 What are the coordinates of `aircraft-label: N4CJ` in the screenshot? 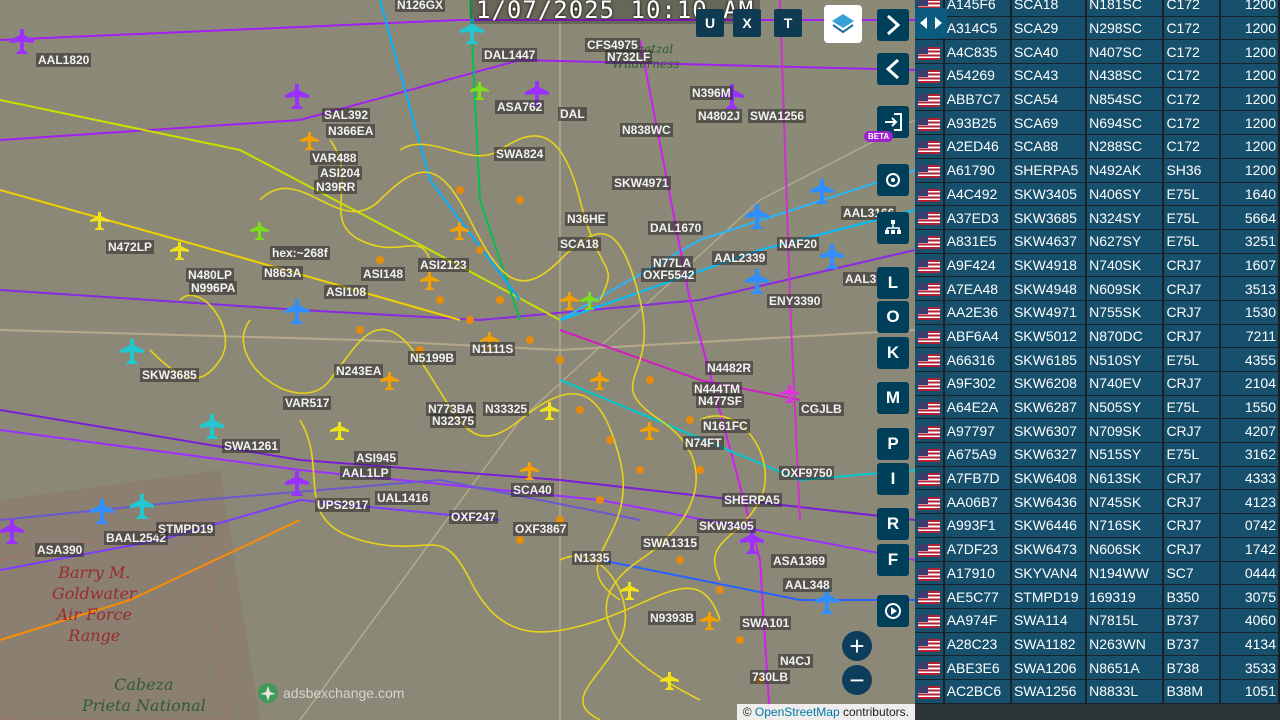 It's located at (795, 661).